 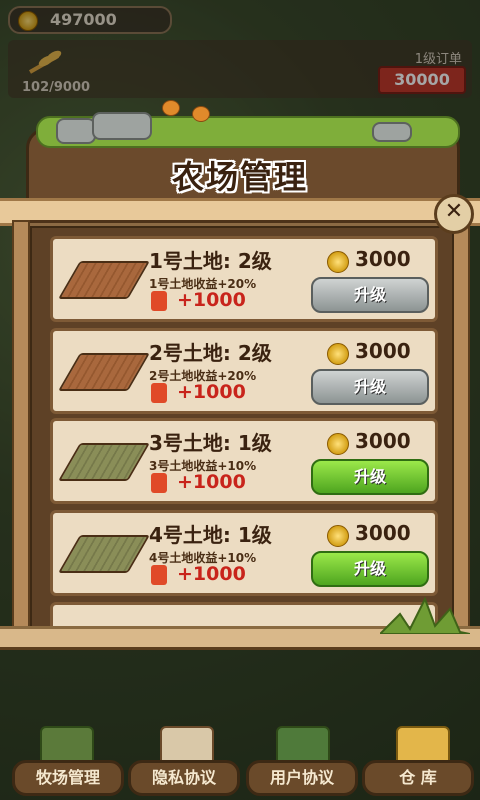 What do you see at coordinates (210, 535) in the screenshot?
I see `land-title: 4号土地: 1级` at bounding box center [210, 535].